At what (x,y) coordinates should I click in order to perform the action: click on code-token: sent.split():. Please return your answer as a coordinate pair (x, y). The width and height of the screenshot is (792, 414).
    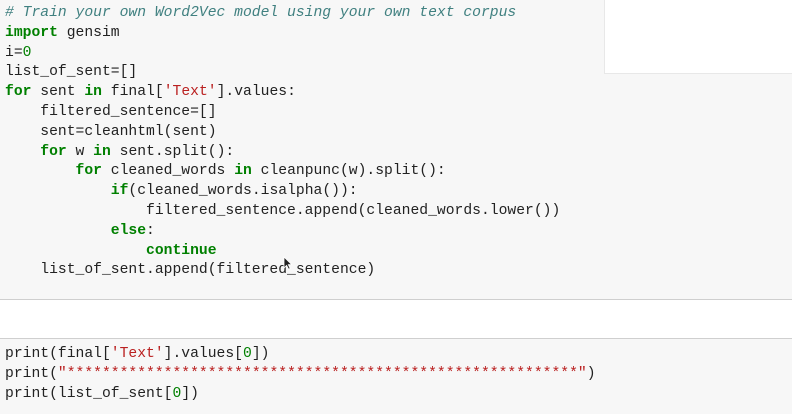
    Looking at the image, I should click on (172, 151).